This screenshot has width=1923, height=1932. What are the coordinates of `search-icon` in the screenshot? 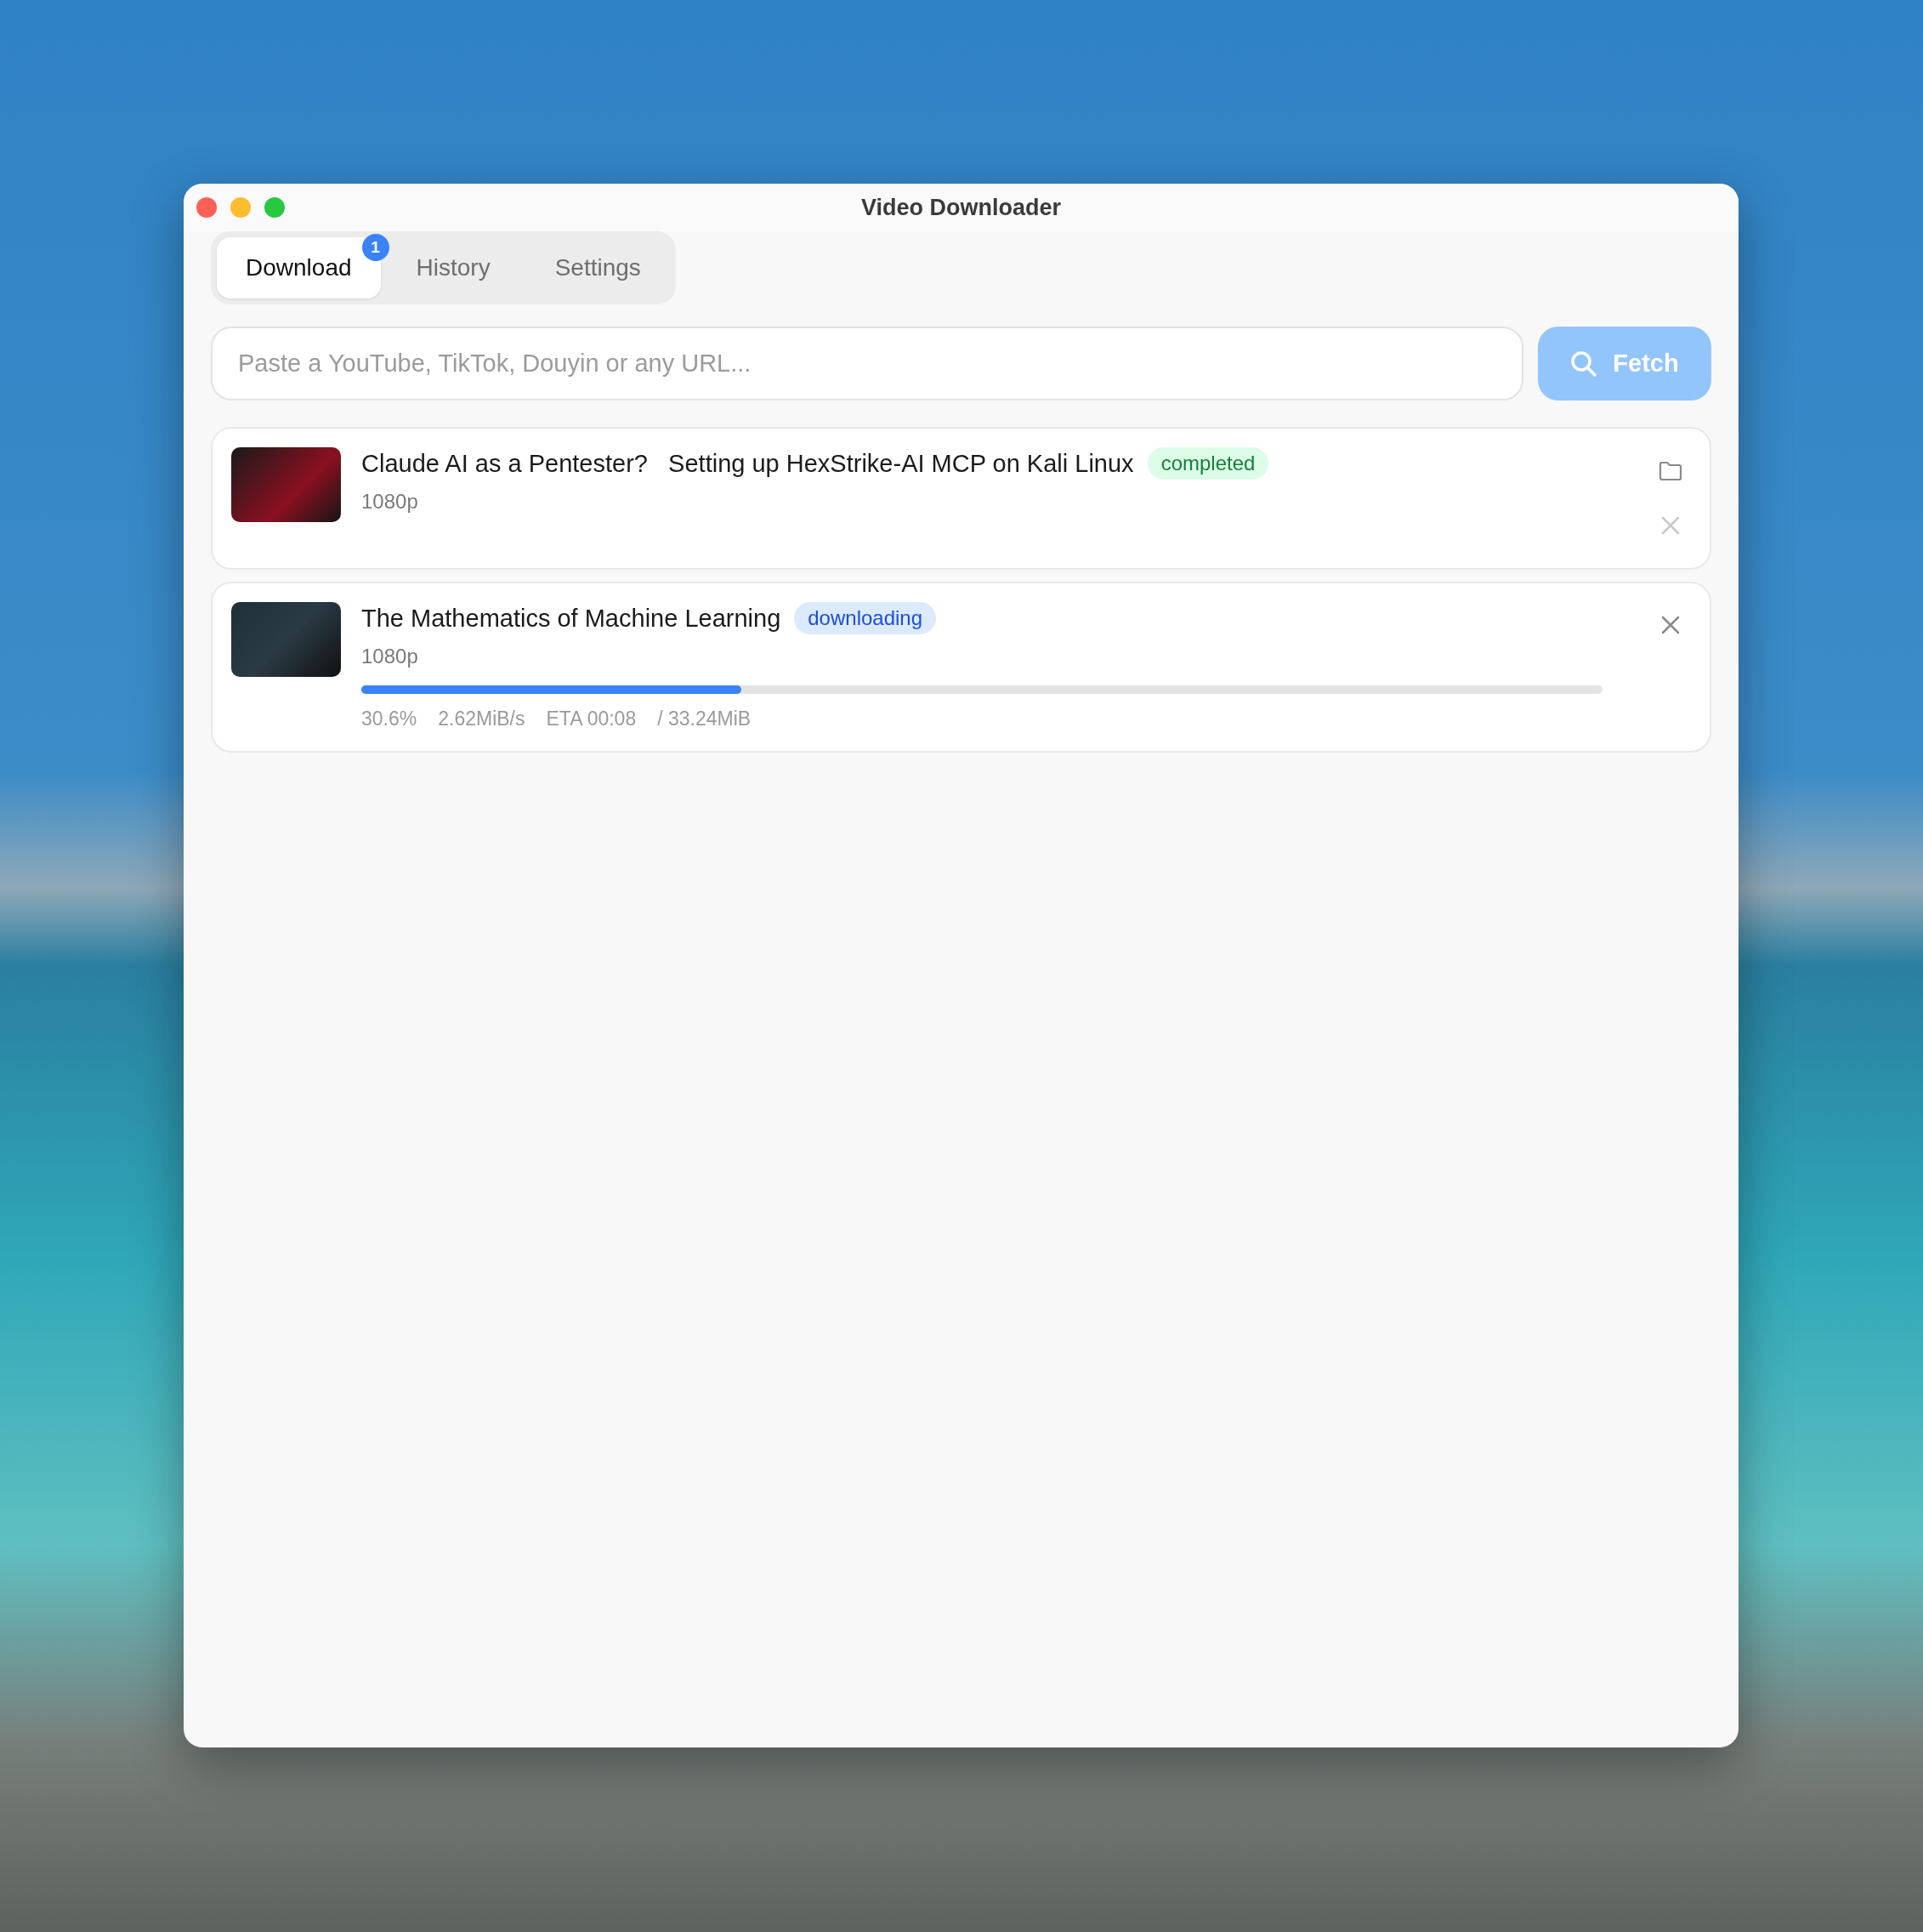 It's located at (1584, 363).